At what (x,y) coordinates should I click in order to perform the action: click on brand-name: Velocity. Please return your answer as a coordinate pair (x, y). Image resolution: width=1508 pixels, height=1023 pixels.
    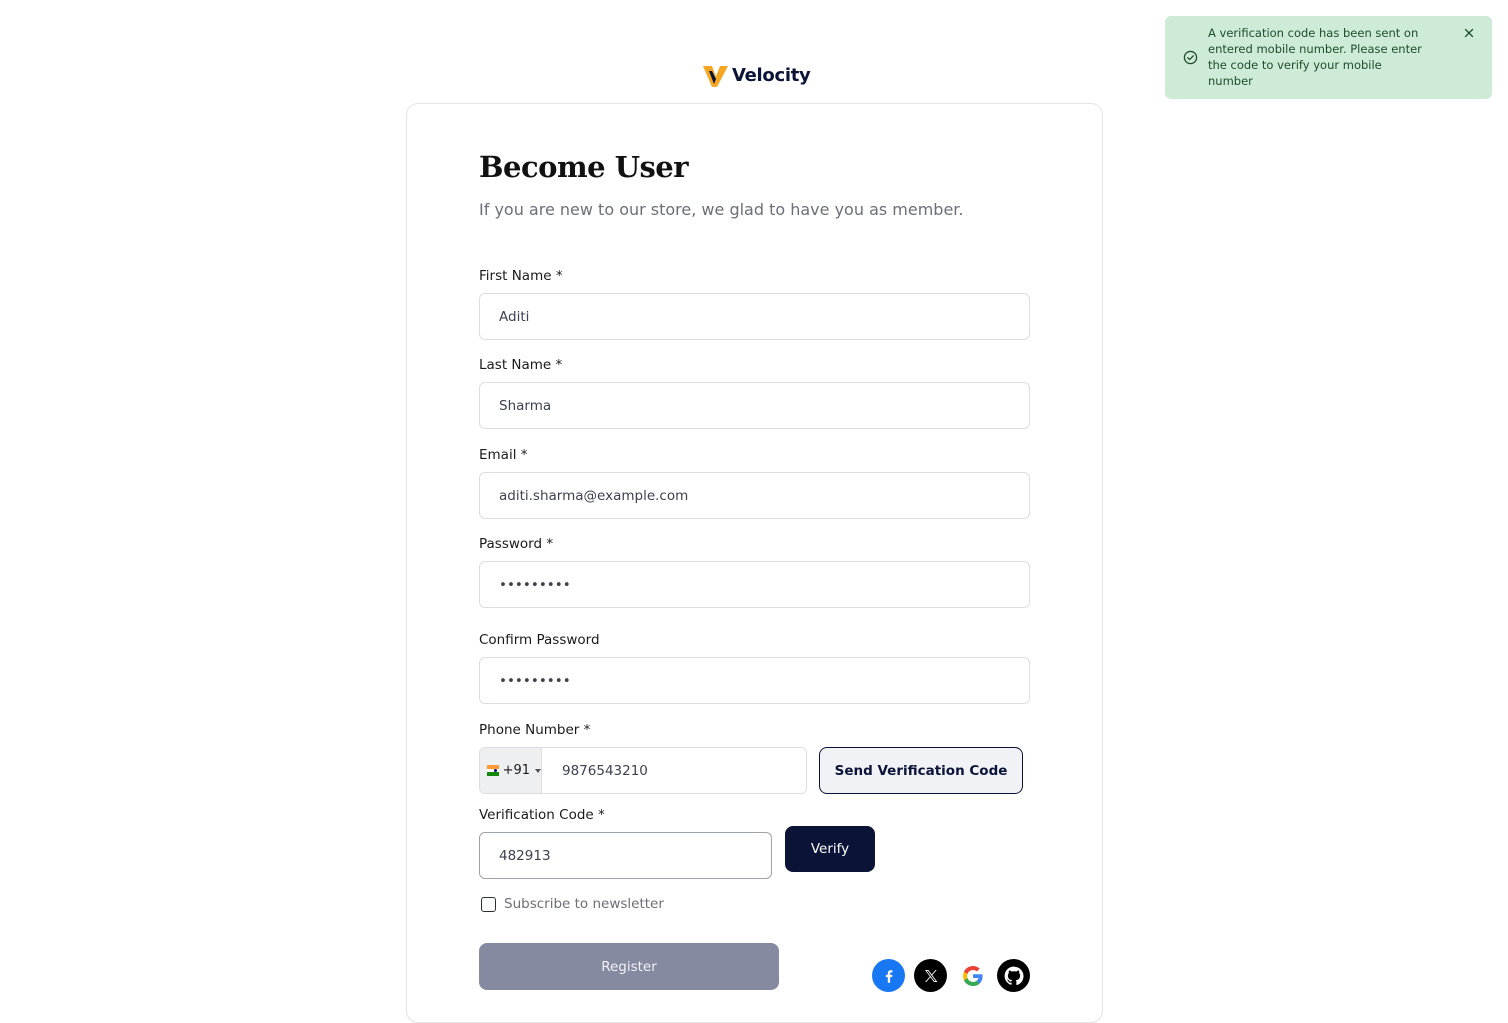
    Looking at the image, I should click on (771, 75).